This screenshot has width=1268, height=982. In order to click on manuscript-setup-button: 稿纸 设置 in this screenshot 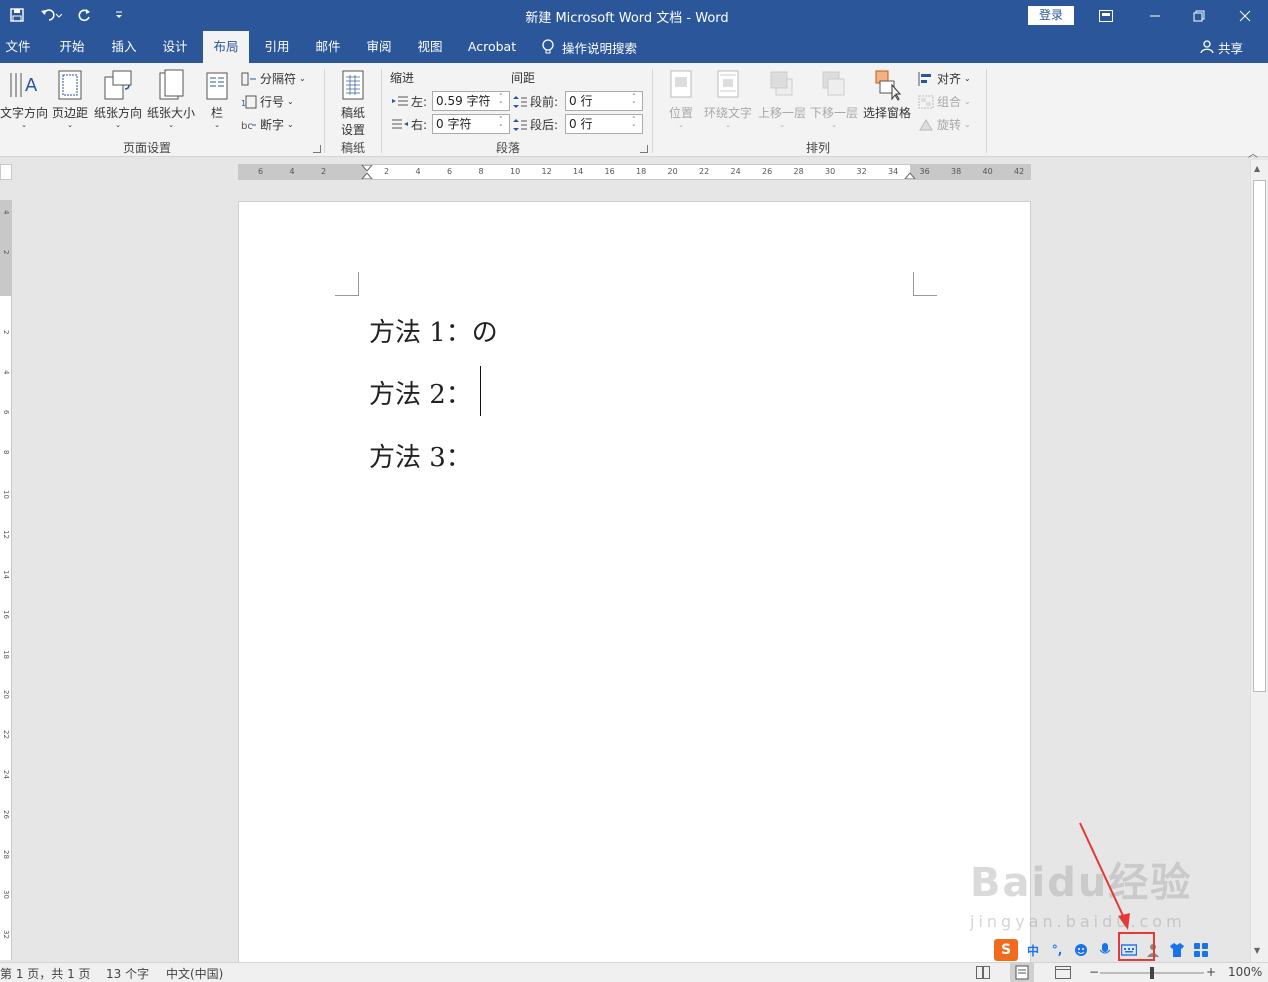, I will do `click(353, 103)`.